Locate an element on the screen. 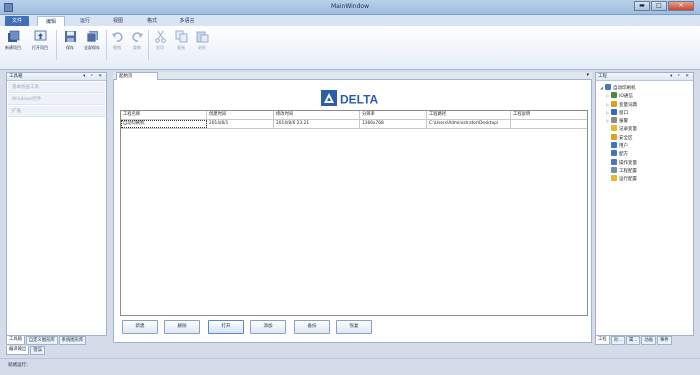 This screenshot has height=375, width=700. column-header: 修改时间 is located at coordinates (317, 115).